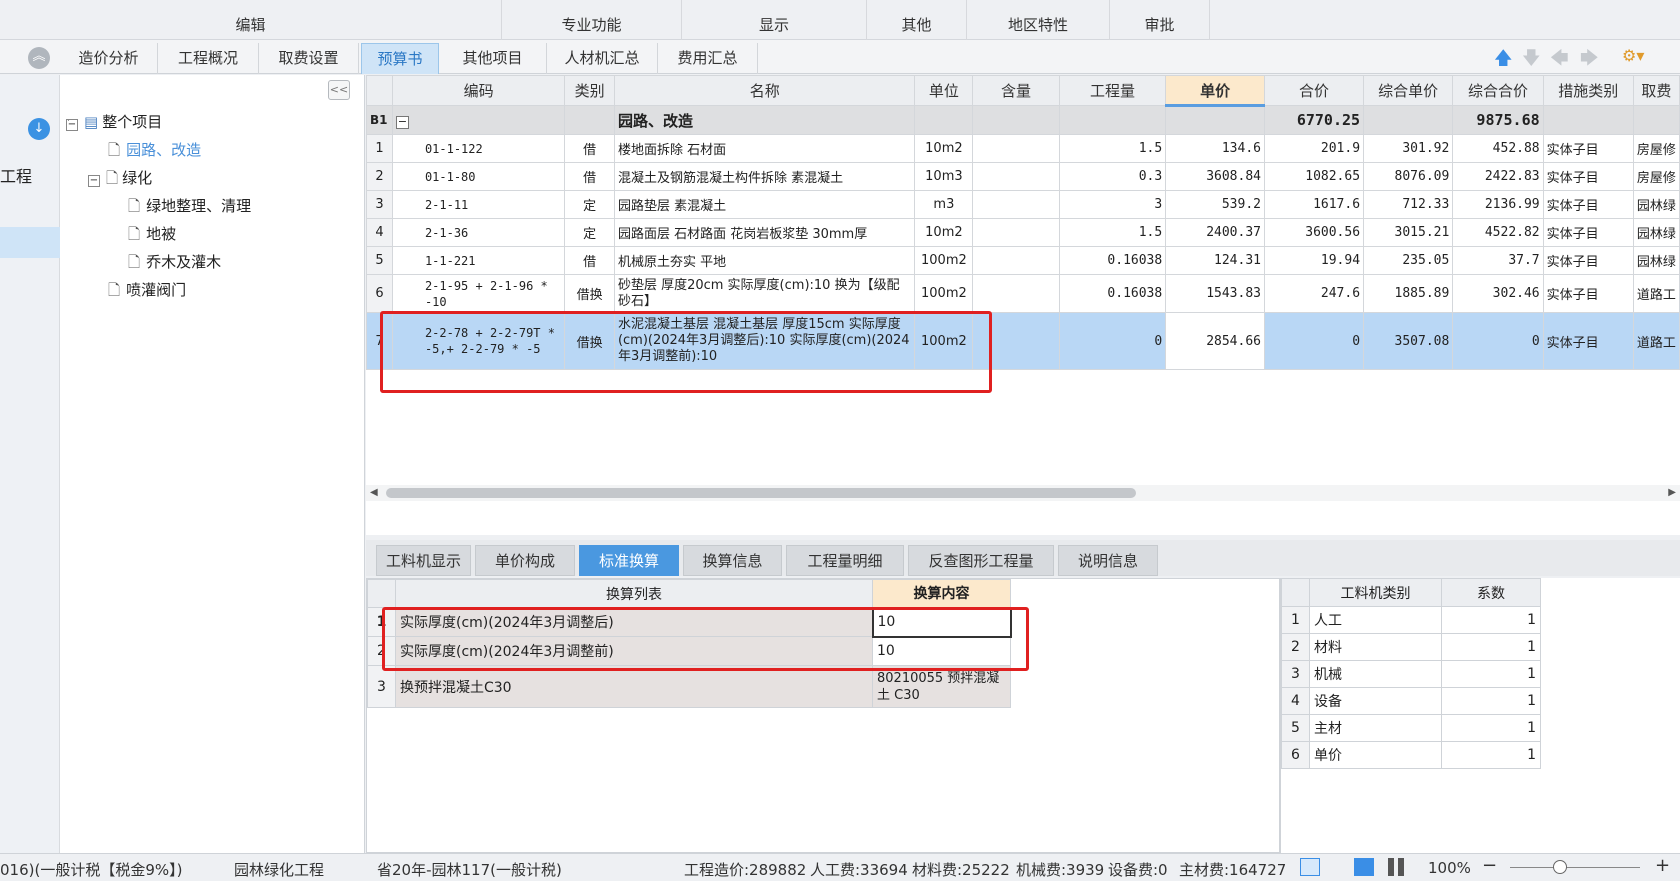 This screenshot has height=881, width=1680. I want to click on comp-total-cell: 2136.99, so click(1498, 204).